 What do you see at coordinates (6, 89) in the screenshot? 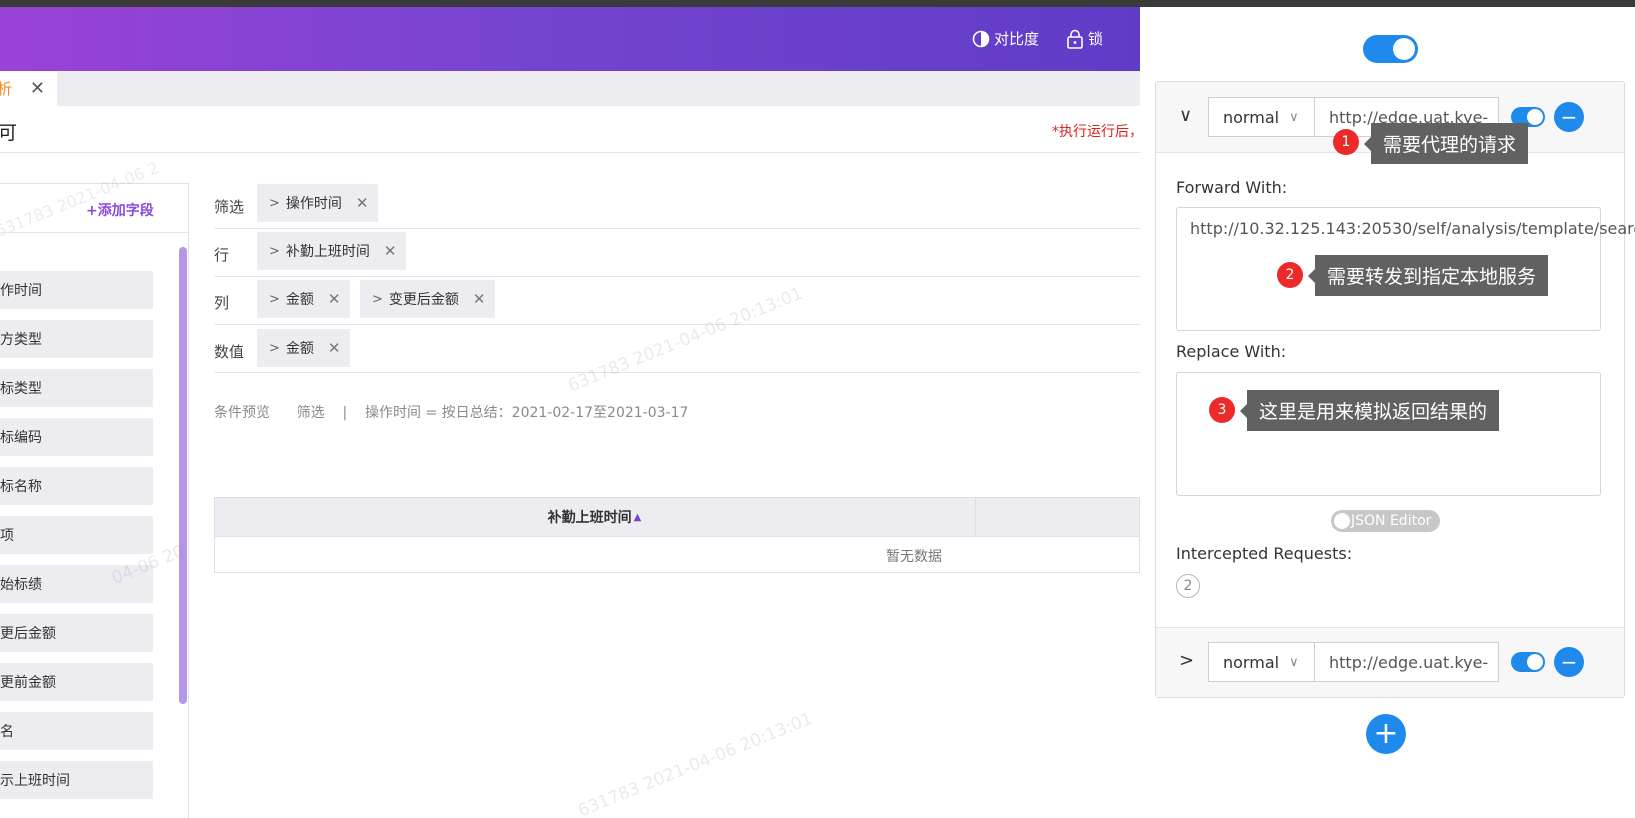
I see `tab-label: 析` at bounding box center [6, 89].